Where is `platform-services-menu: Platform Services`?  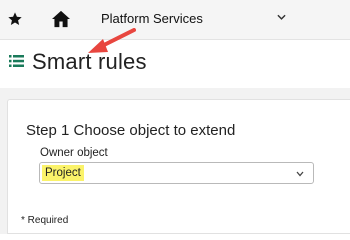
platform-services-menu: Platform Services is located at coordinates (152, 18).